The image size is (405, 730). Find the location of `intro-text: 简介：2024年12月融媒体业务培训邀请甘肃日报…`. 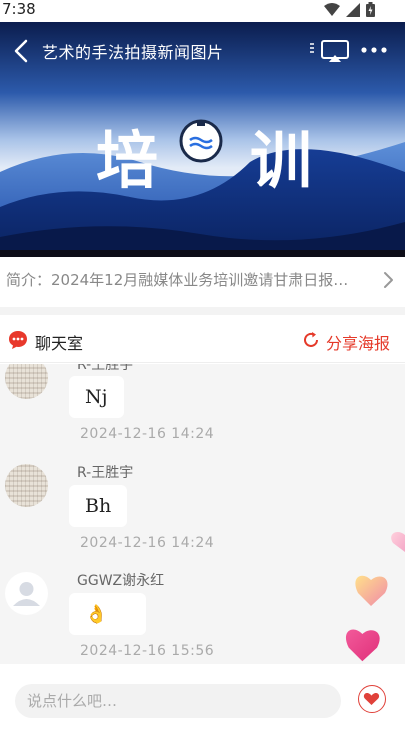

intro-text: 简介：2024年12月融媒体业务培训邀请甘肃日报… is located at coordinates (177, 280).